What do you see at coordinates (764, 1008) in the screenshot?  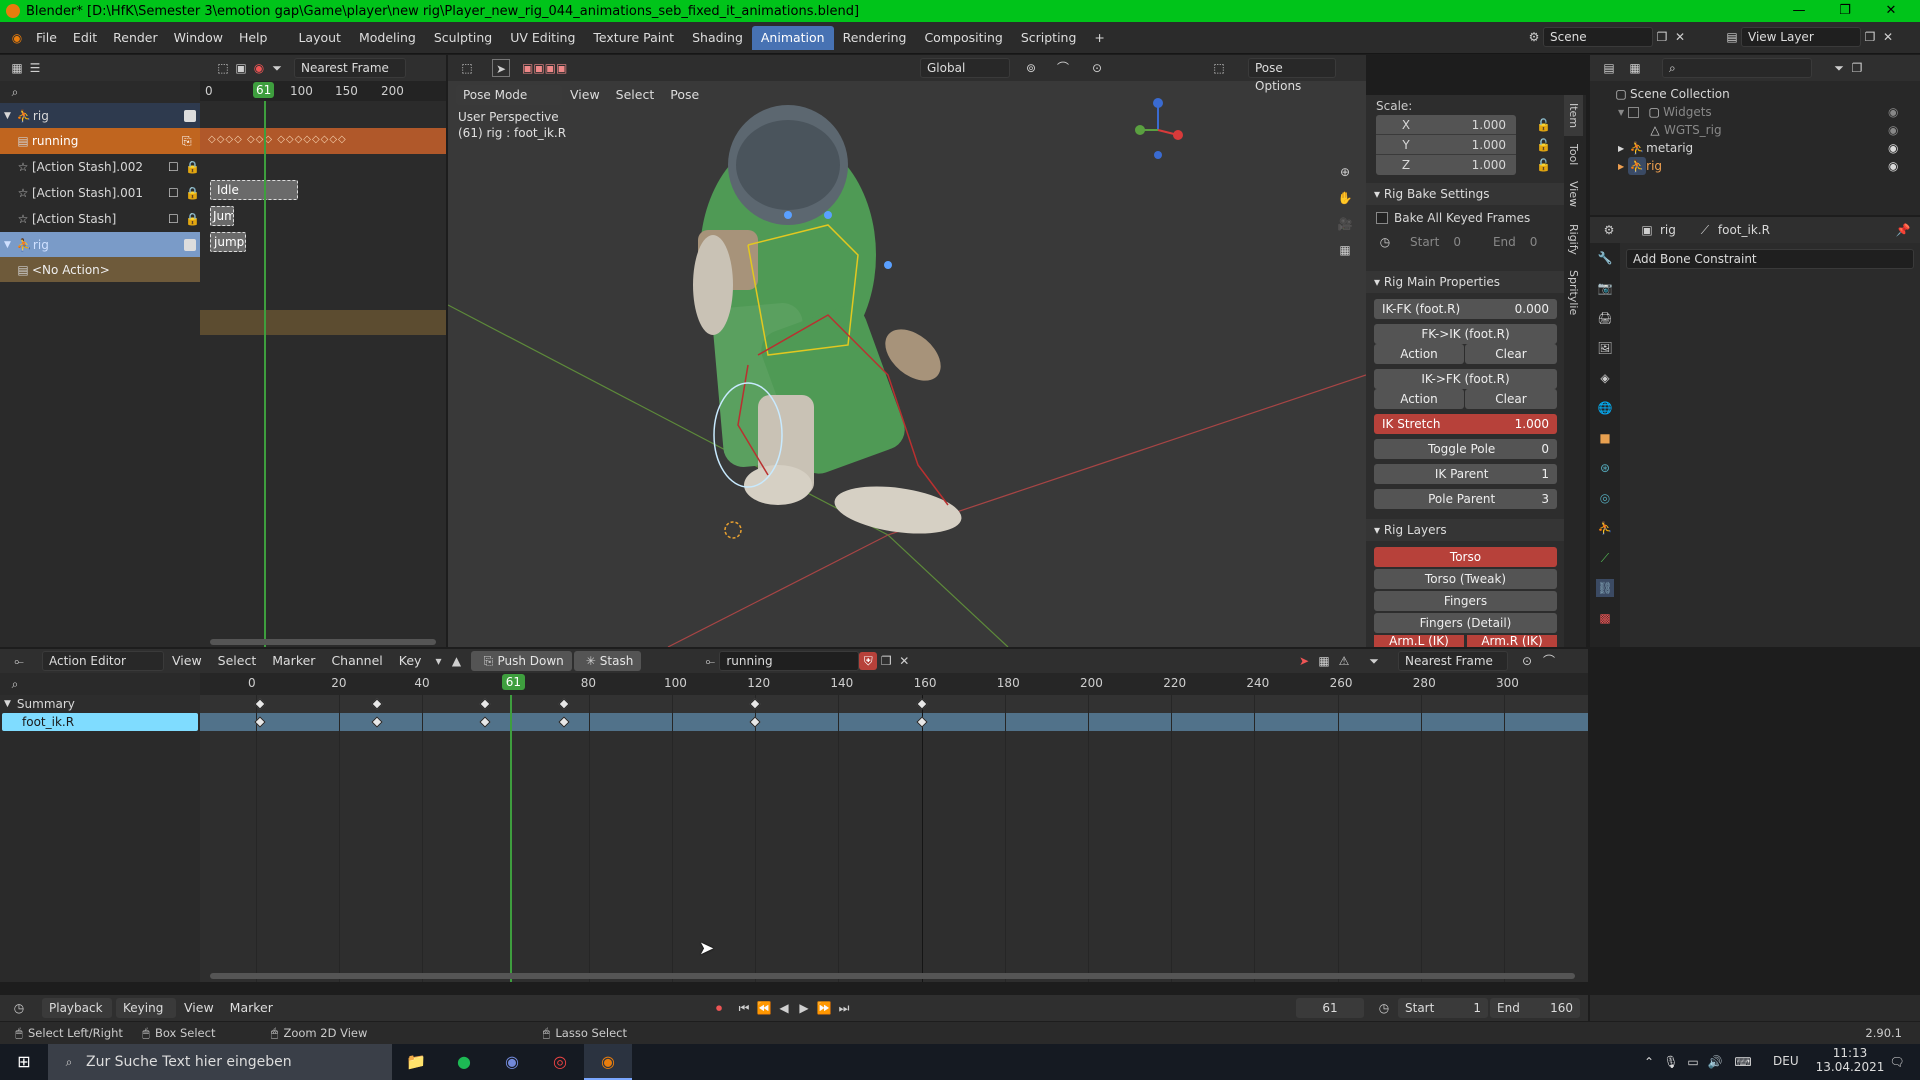 I see `prev-keyframe-icon: ⏪` at bounding box center [764, 1008].